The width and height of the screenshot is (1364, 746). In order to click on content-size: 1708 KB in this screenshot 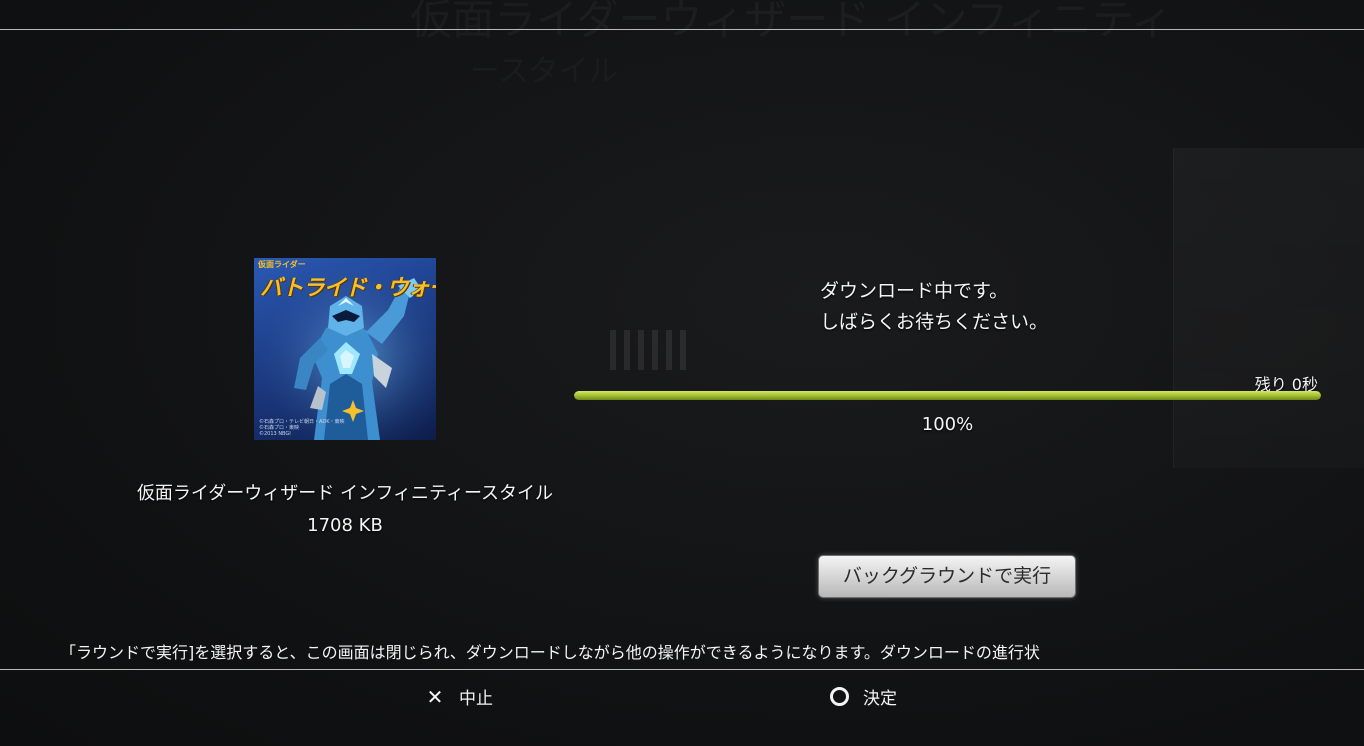, I will do `click(345, 525)`.